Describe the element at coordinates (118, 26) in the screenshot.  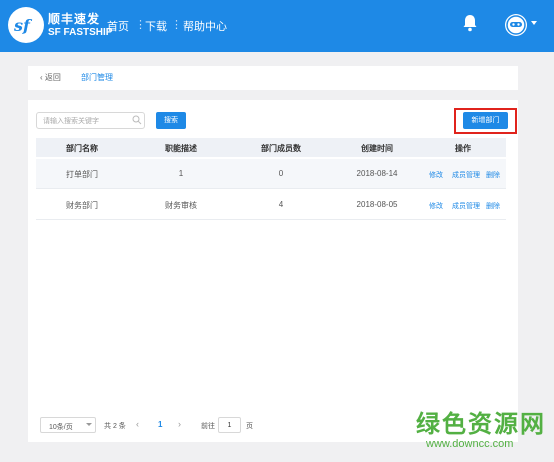
I see `nav-home: 首页` at that location.